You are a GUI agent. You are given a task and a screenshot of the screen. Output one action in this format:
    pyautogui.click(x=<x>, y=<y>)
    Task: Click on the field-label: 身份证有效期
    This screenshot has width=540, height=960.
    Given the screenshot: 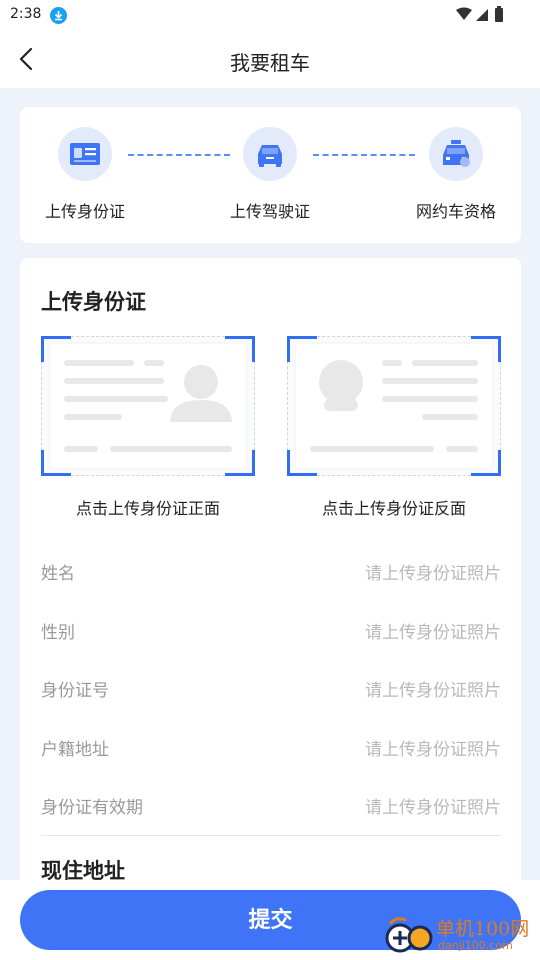 What is the action you would take?
    pyautogui.click(x=92, y=808)
    